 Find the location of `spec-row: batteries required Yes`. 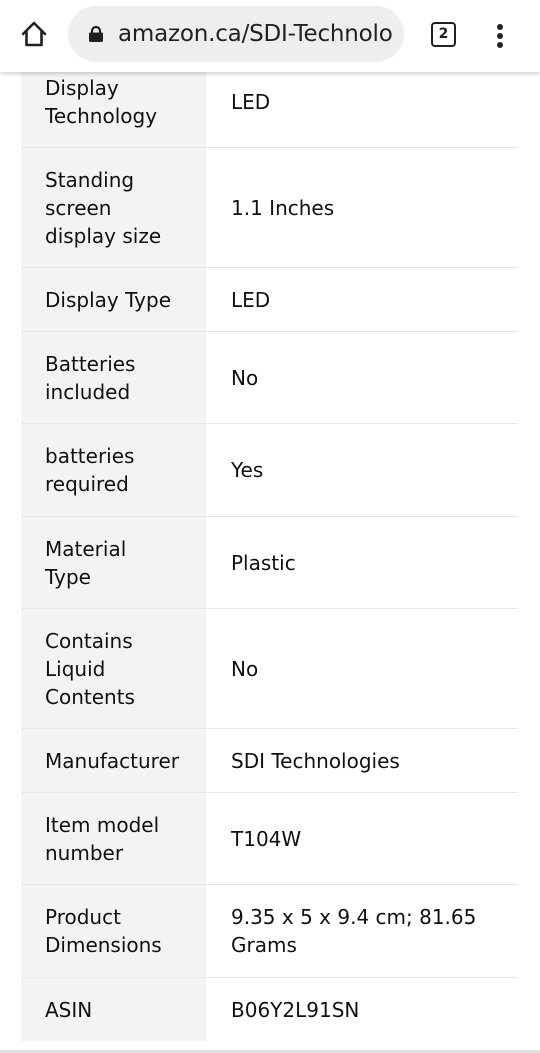

spec-row: batteries required Yes is located at coordinates (269, 470).